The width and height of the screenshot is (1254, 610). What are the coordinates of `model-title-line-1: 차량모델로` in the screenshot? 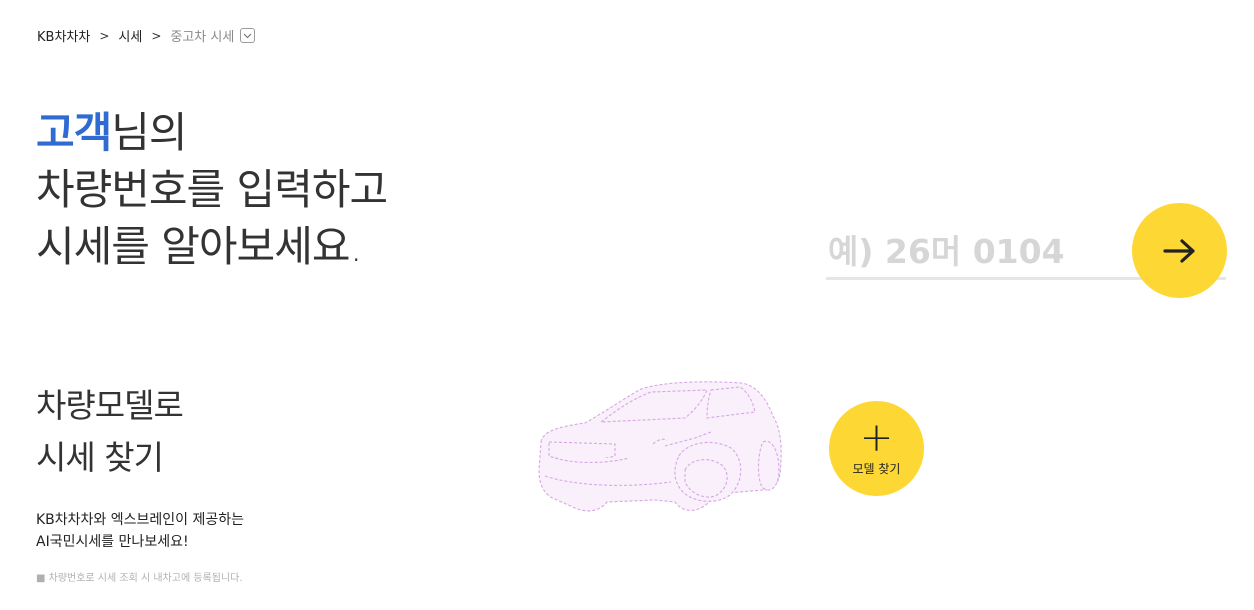 It's located at (110, 405).